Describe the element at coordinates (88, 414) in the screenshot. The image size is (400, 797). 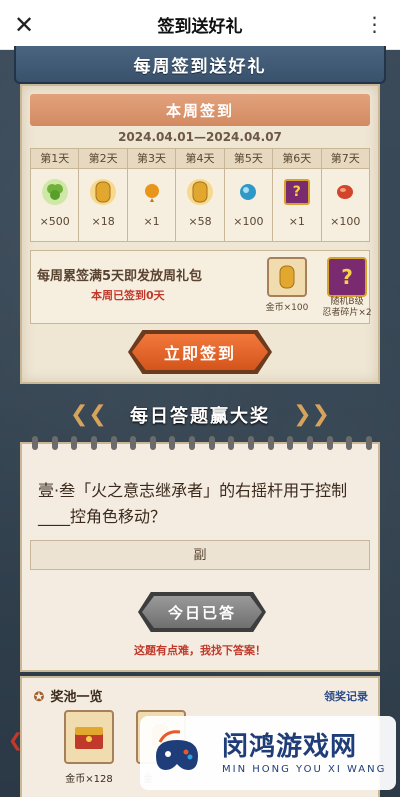
I see `left-wing-ornament-icon: ❮❮` at that location.